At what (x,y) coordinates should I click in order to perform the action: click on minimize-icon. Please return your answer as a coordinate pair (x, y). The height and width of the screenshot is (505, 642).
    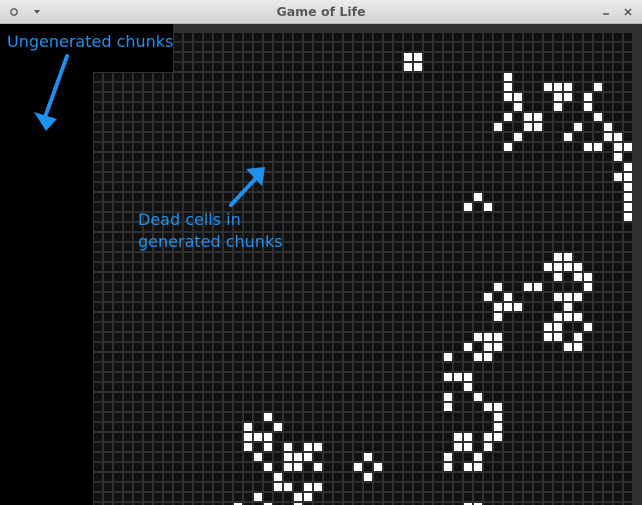
    Looking at the image, I should click on (606, 12).